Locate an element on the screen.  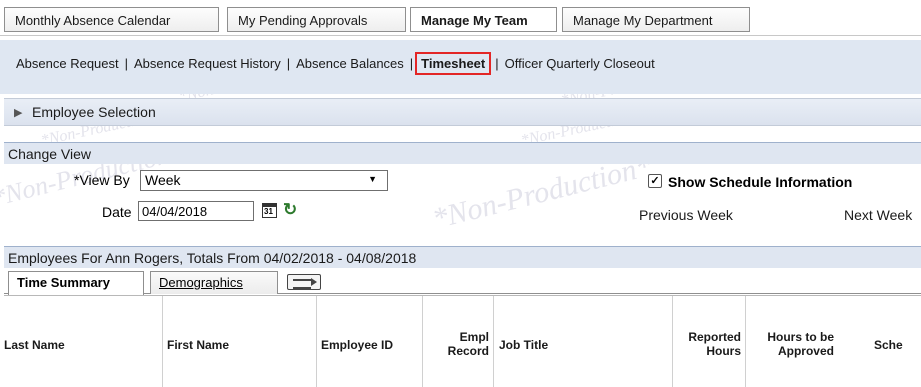
column-last-name: Last Name is located at coordinates (83, 341).